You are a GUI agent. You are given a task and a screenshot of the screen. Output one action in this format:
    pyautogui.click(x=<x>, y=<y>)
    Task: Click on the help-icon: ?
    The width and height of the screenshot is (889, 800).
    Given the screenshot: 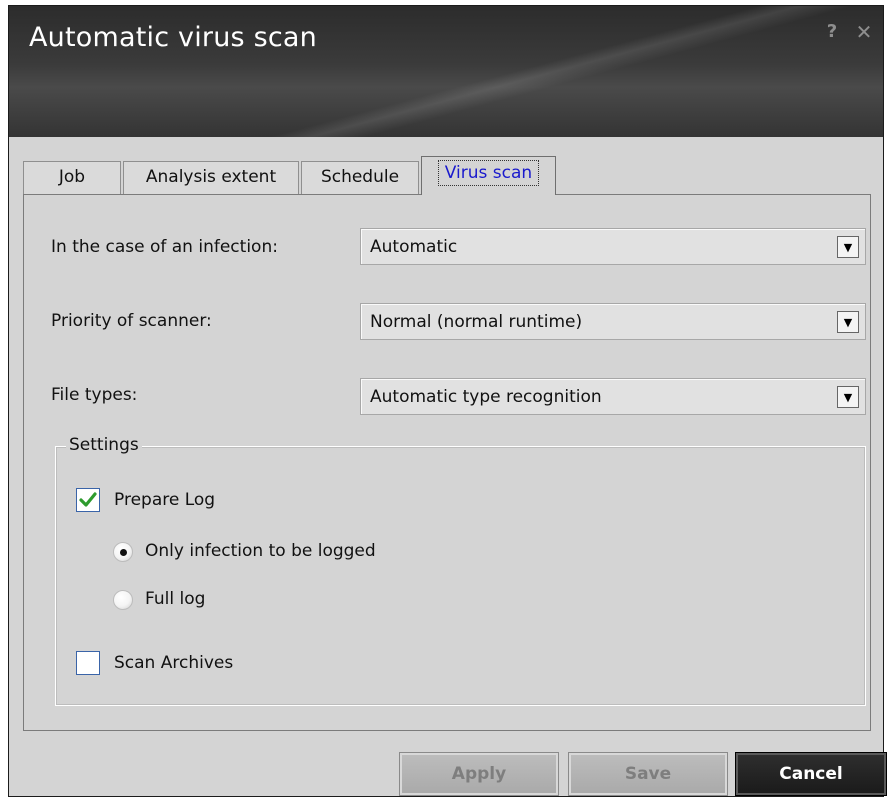 What is the action you would take?
    pyautogui.click(x=832, y=32)
    